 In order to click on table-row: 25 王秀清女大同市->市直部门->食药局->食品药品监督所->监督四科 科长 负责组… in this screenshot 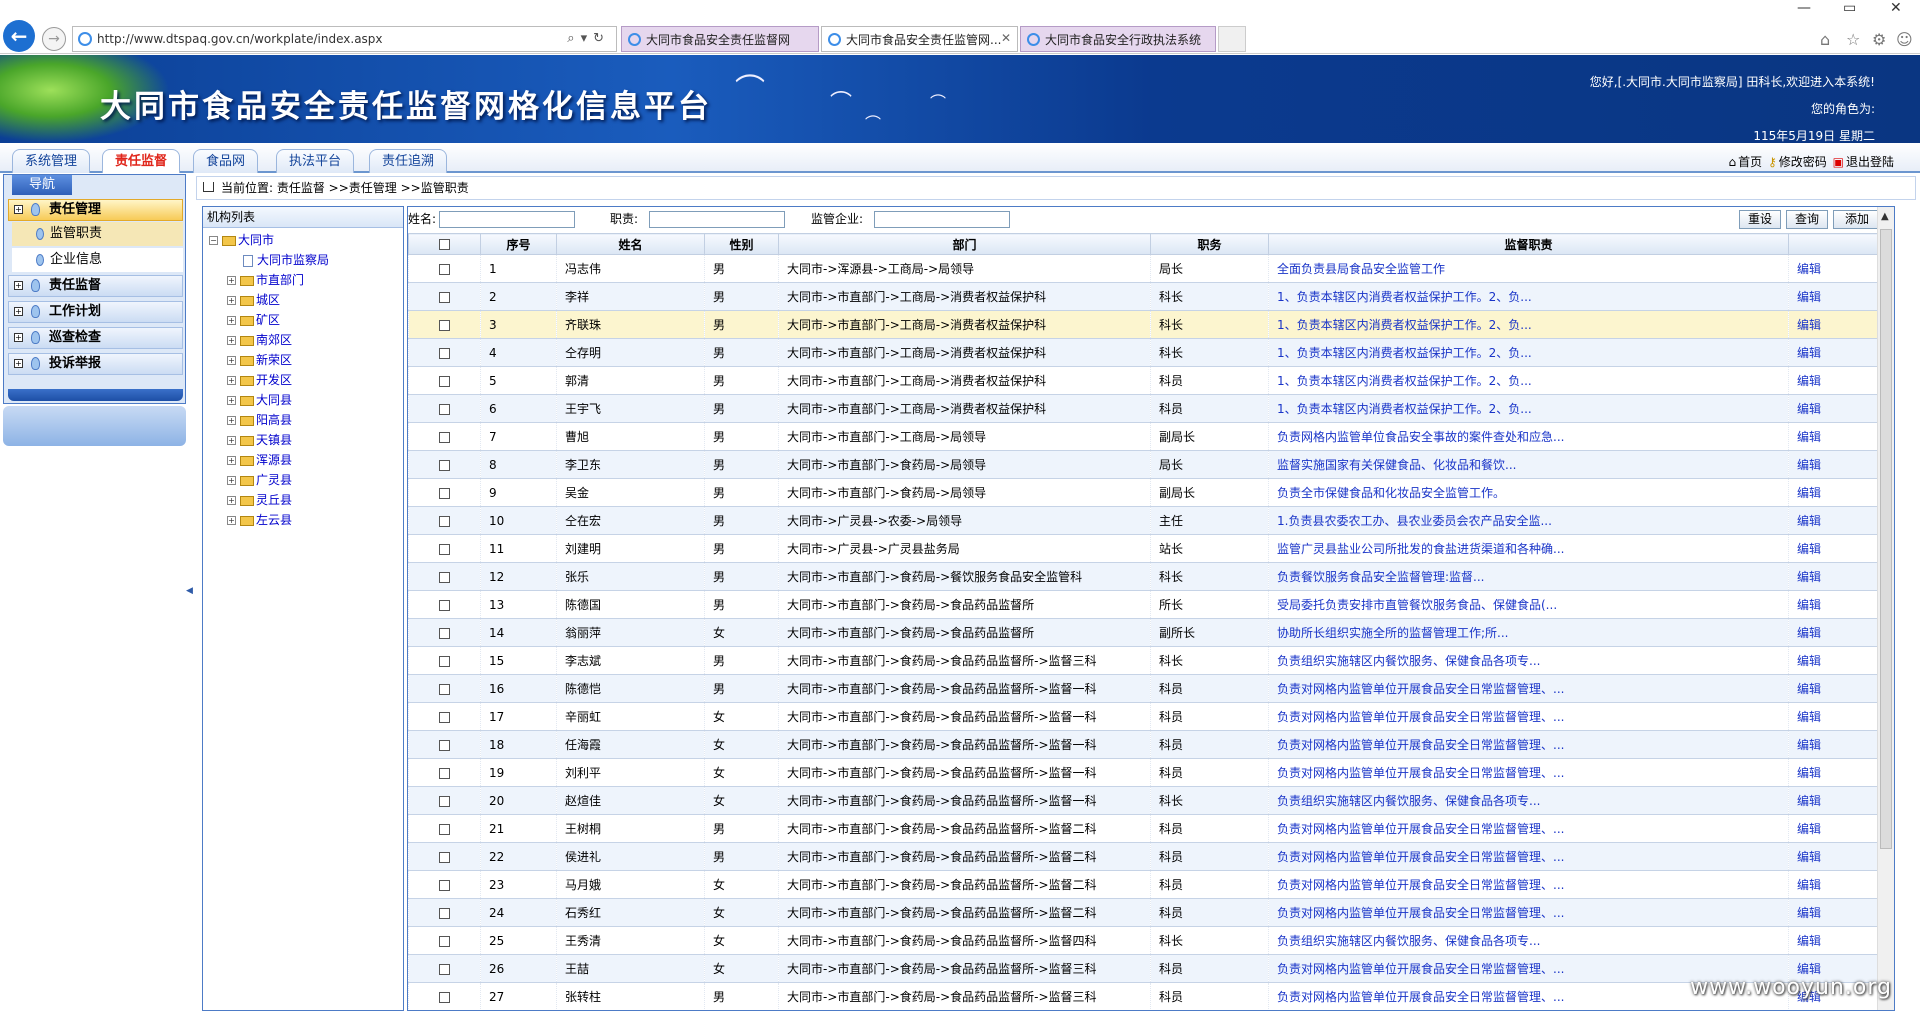, I will do `click(1151, 940)`.